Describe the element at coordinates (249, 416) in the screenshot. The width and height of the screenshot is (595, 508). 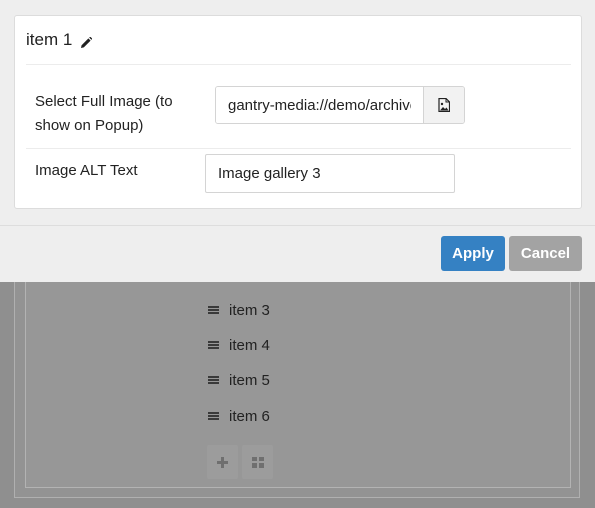
I see `list-item-label: item 6` at that location.